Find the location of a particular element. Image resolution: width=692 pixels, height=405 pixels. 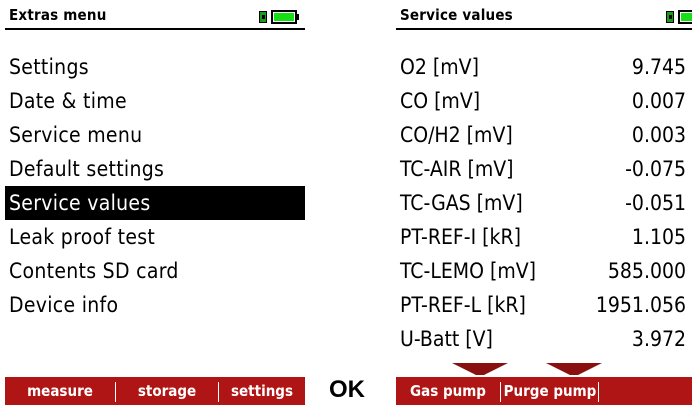

softkey-measure: measure is located at coordinates (60, 391).